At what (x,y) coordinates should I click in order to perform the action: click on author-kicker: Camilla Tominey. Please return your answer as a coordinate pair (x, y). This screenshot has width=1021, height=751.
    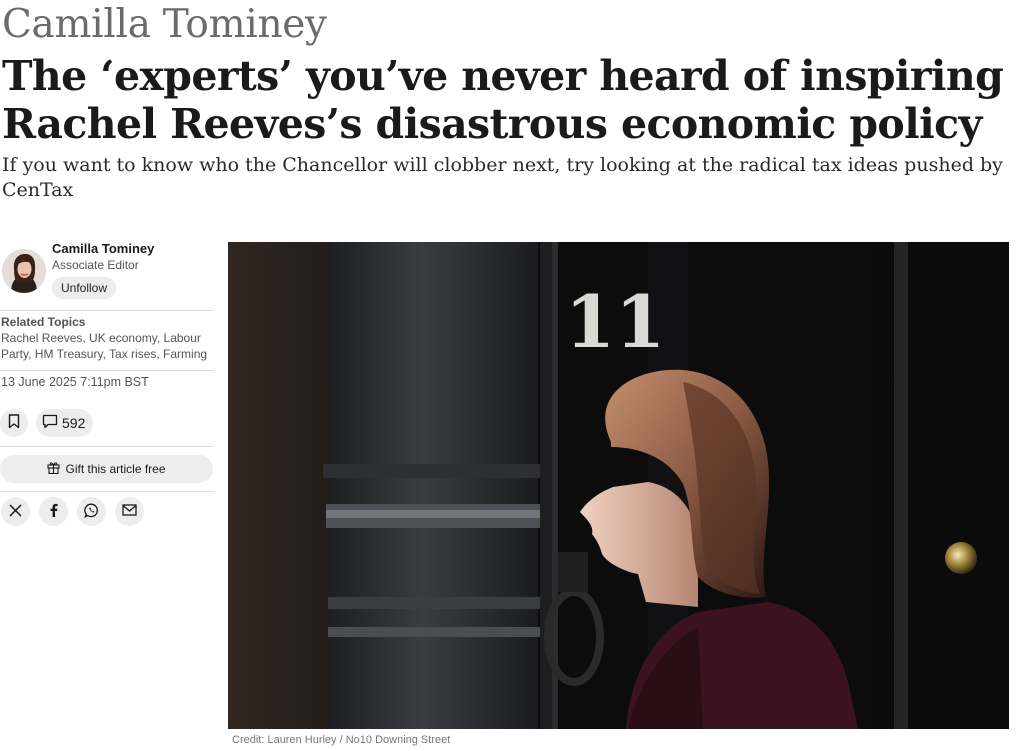
    Looking at the image, I should click on (164, 25).